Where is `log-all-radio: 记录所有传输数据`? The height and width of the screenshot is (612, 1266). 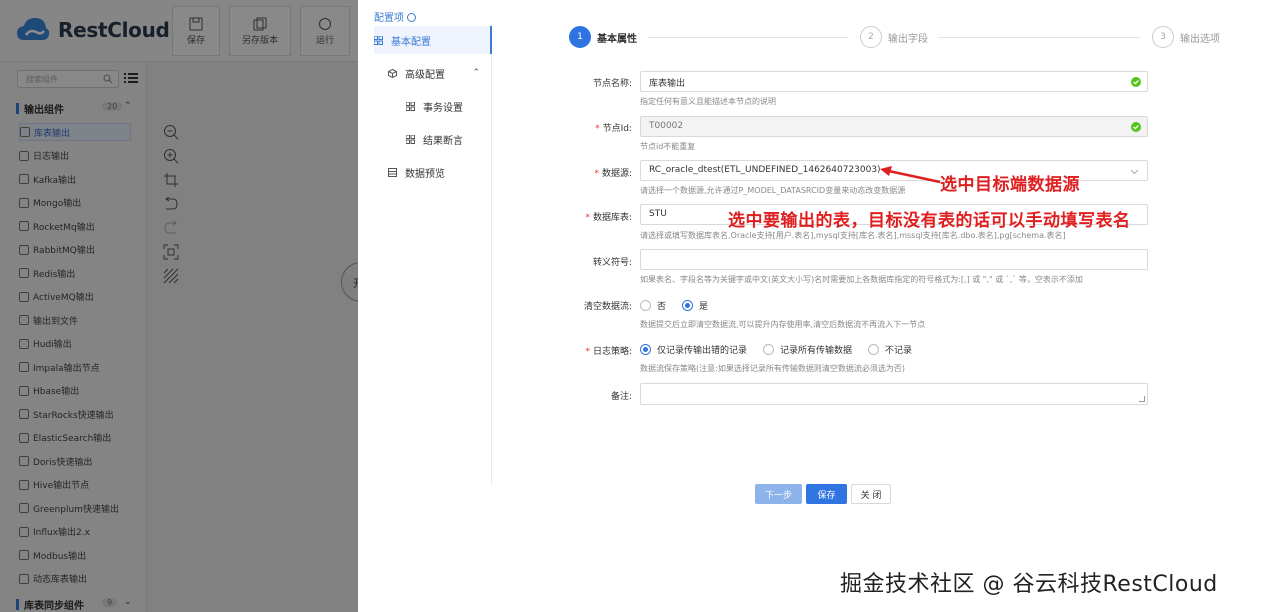 log-all-radio: 记录所有传输数据 is located at coordinates (807, 349).